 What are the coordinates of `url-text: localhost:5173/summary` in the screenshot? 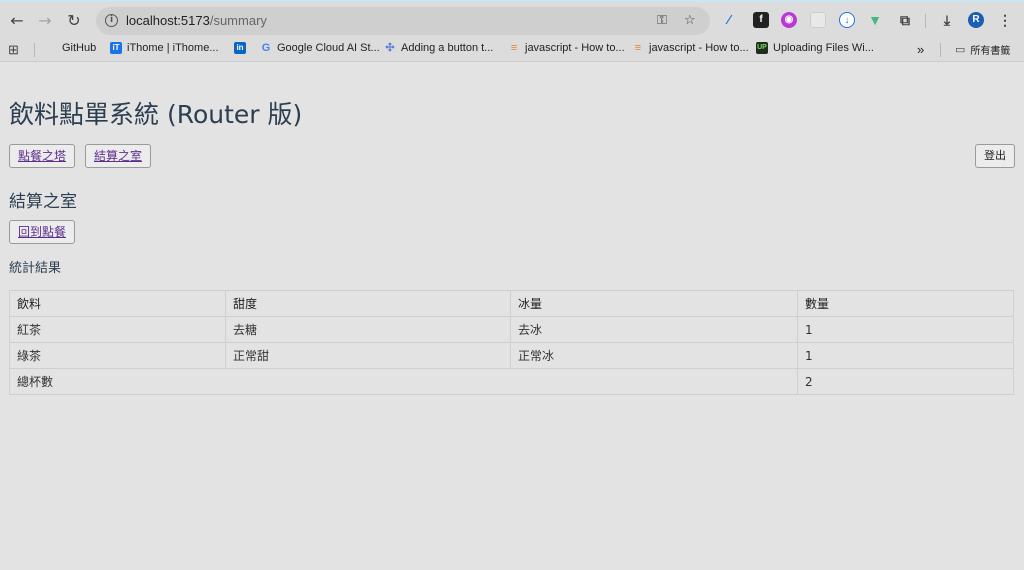 It's located at (196, 20).